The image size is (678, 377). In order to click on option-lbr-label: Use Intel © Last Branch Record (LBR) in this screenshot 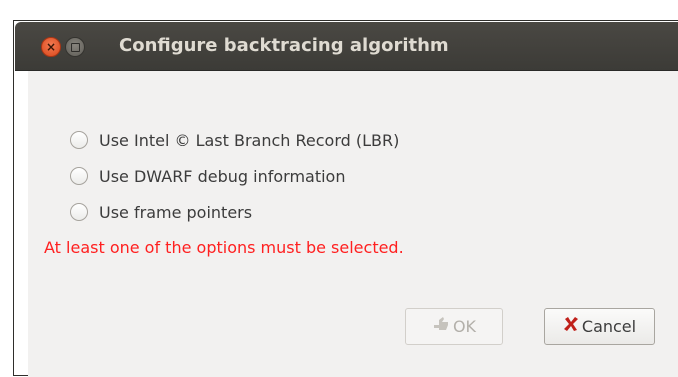, I will do `click(249, 140)`.